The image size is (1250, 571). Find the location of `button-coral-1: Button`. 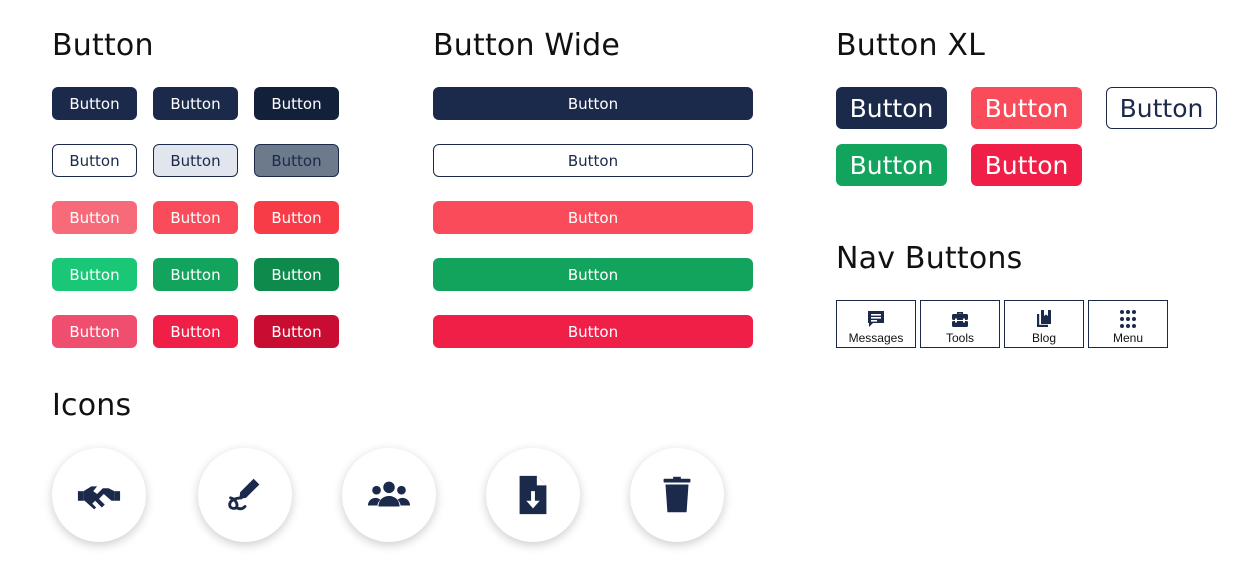

button-coral-1: Button is located at coordinates (94, 217).